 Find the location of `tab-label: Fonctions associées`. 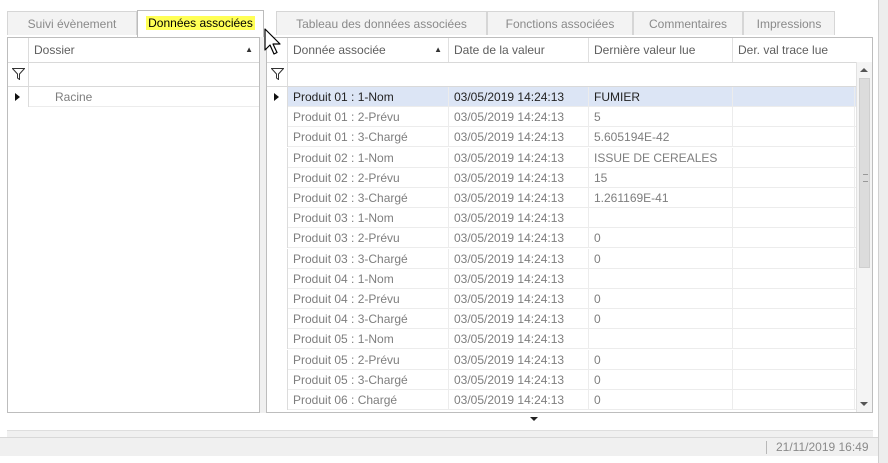

tab-label: Fonctions associées is located at coordinates (560, 24).